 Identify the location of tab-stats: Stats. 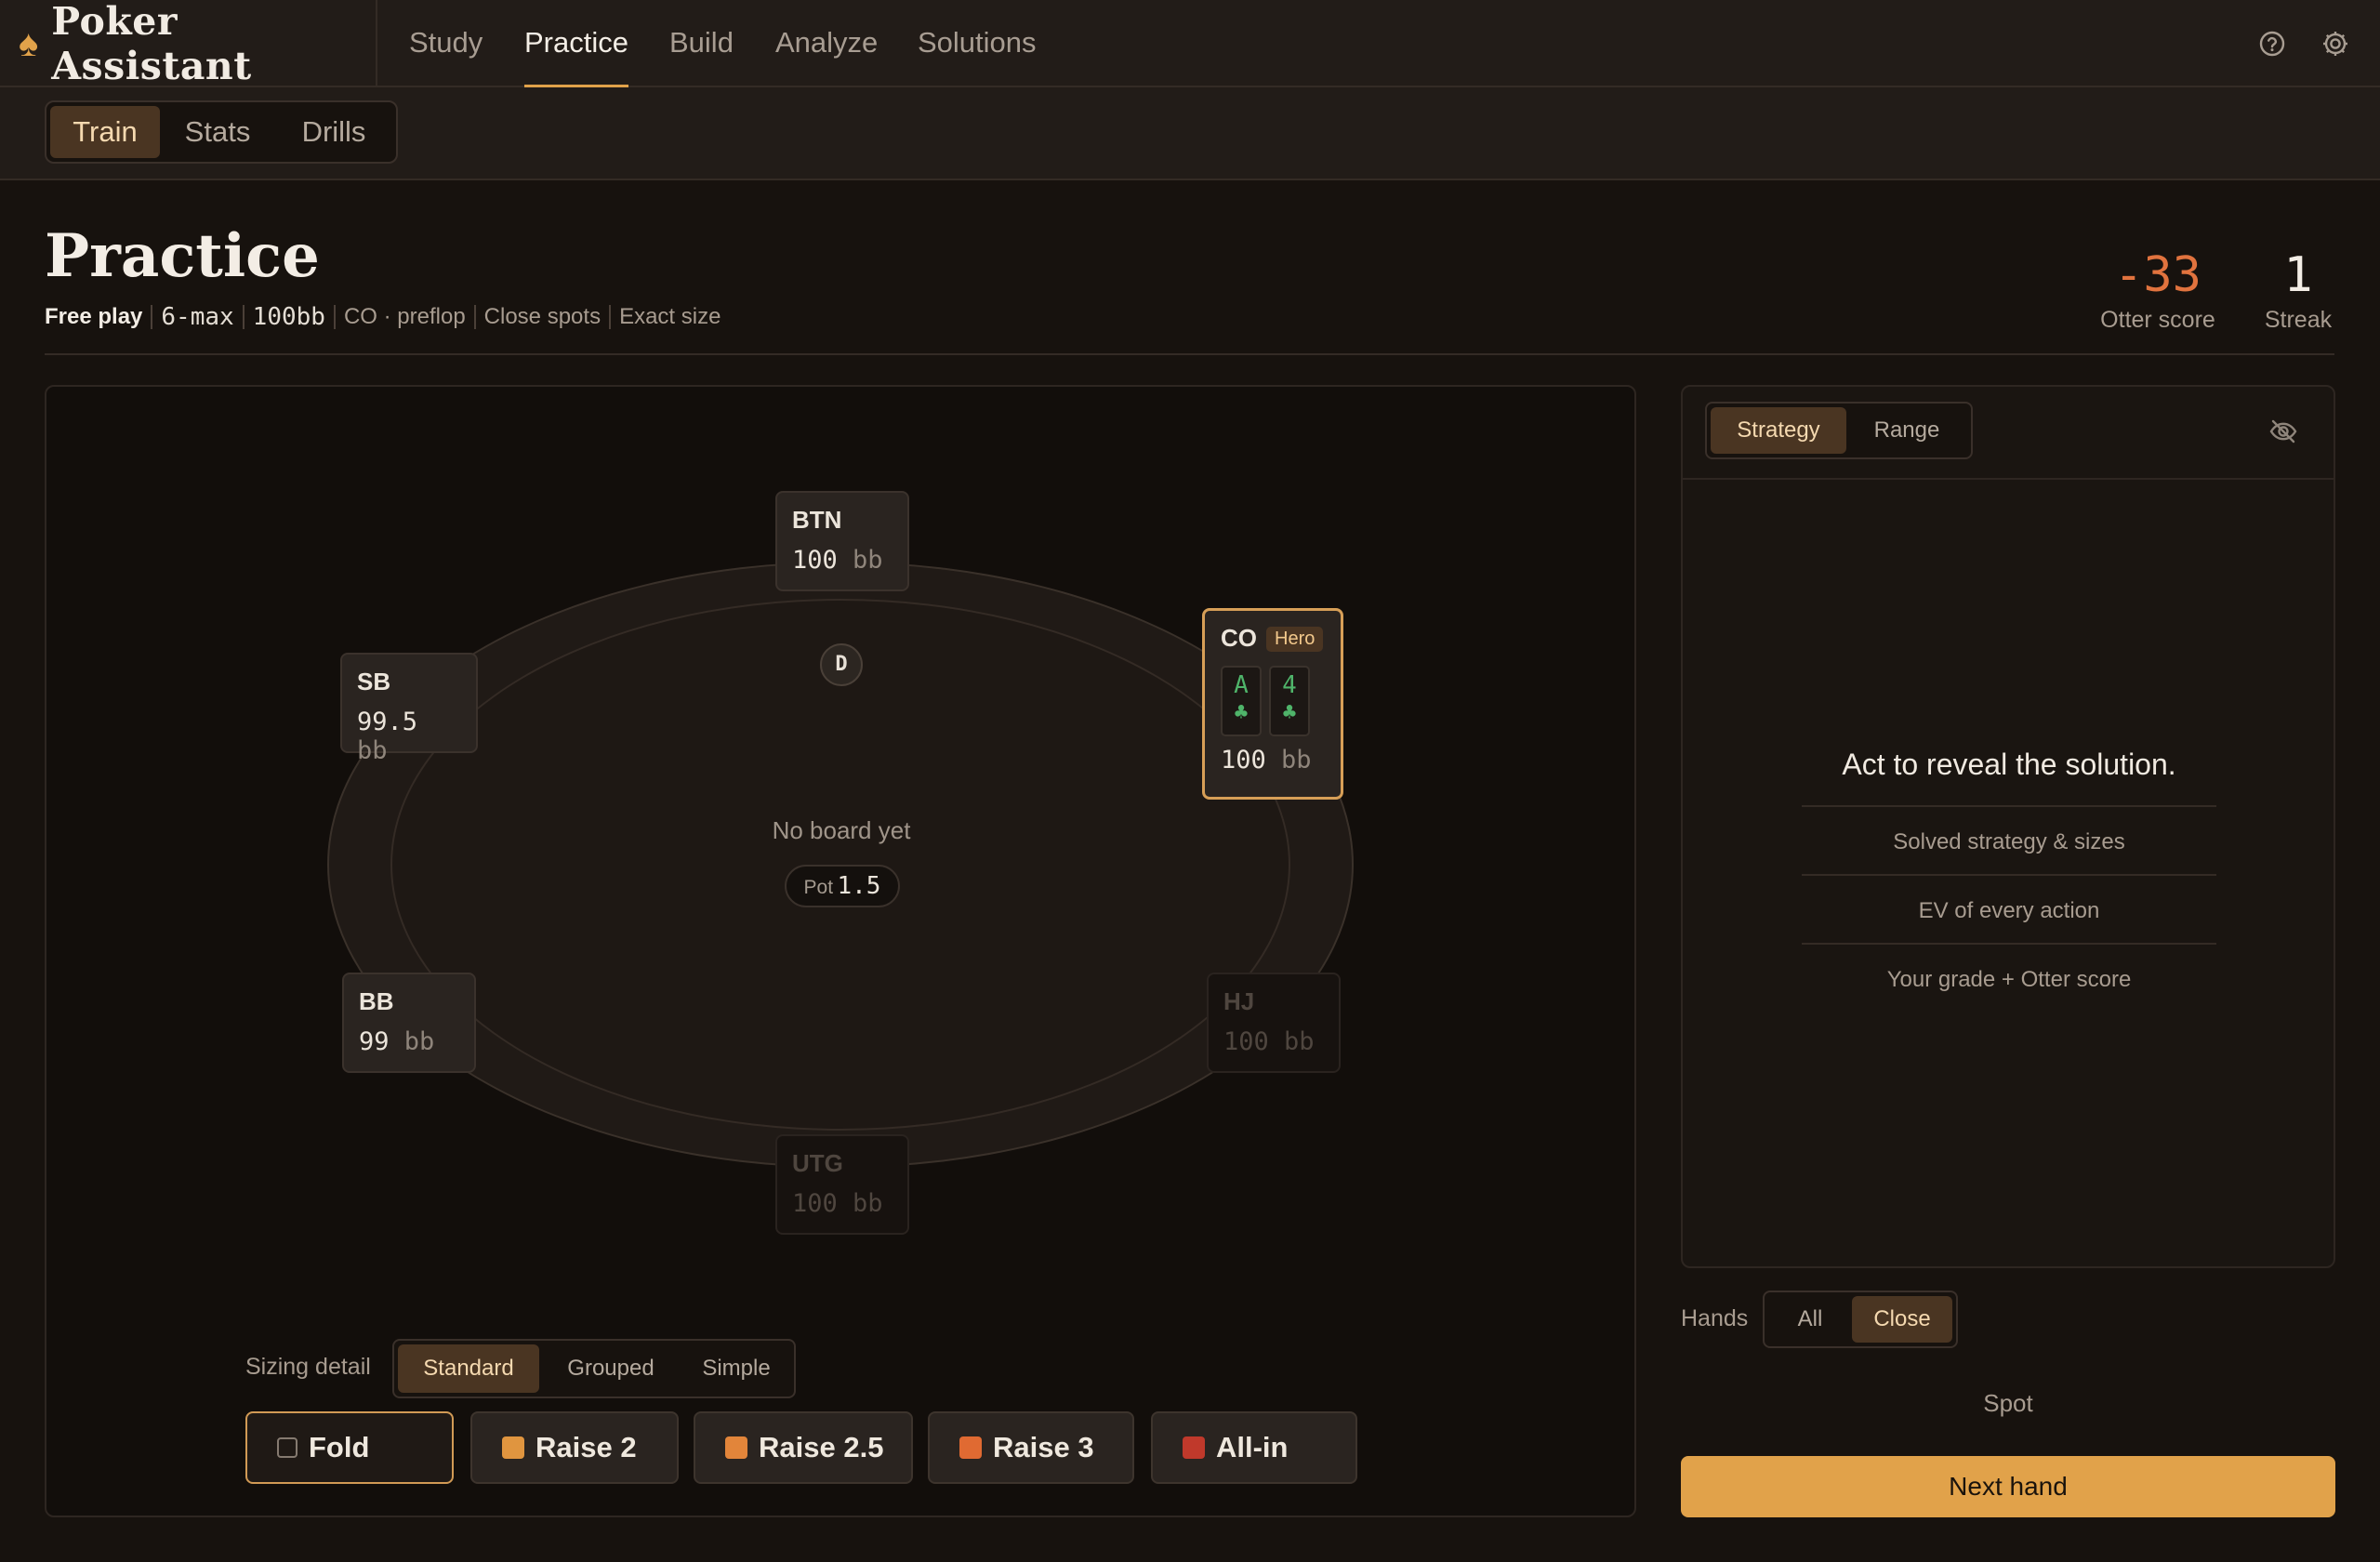
(217, 132).